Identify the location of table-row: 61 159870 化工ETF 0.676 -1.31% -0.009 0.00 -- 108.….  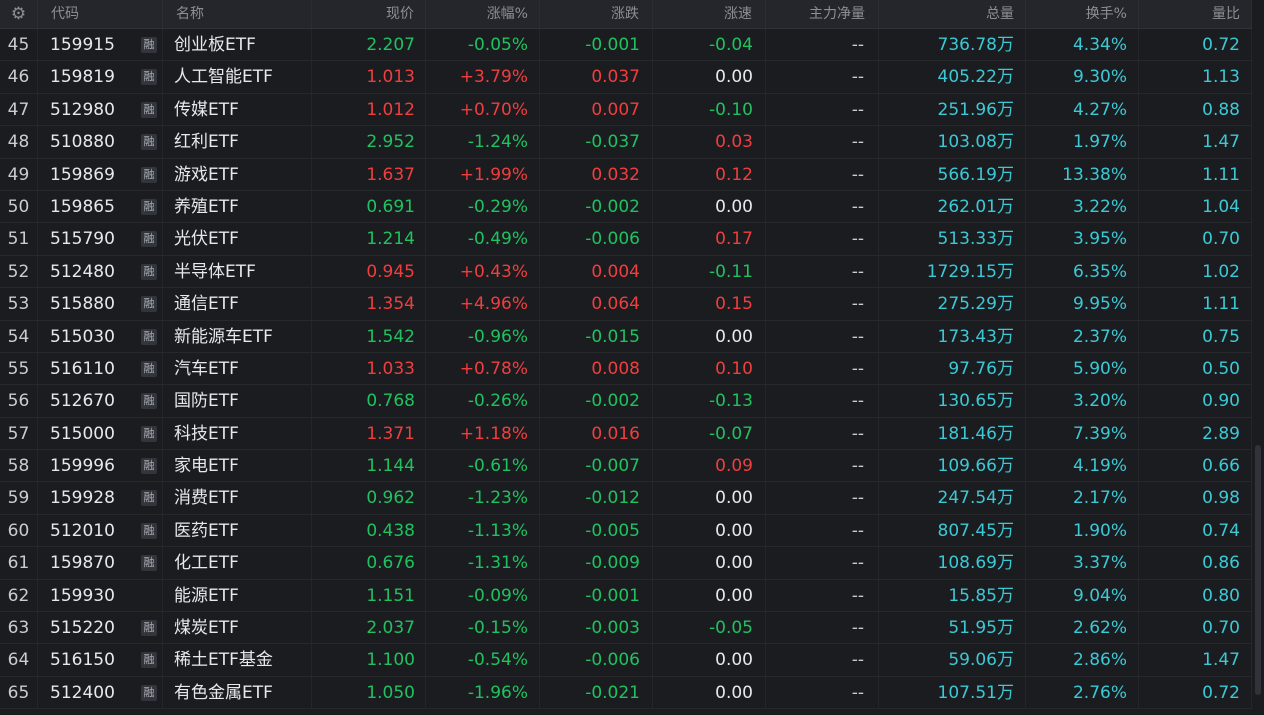
(626, 563).